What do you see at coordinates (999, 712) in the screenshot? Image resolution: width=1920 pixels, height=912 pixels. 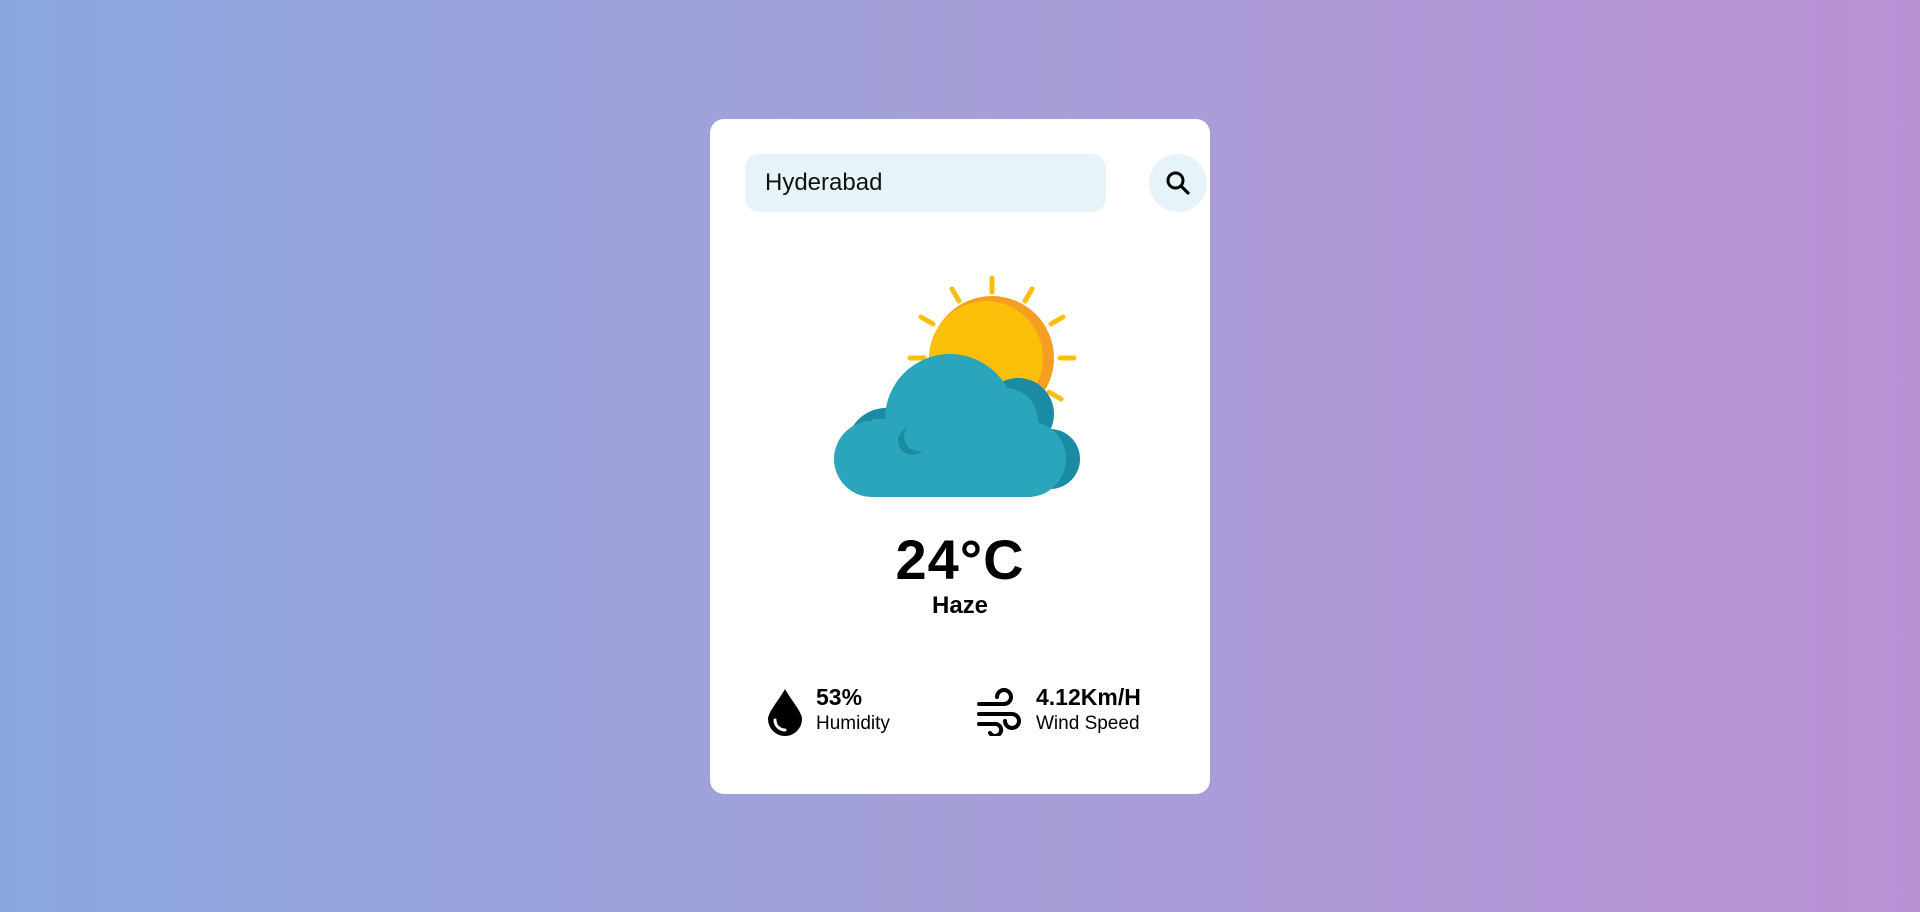 I see `wind-icon` at bounding box center [999, 712].